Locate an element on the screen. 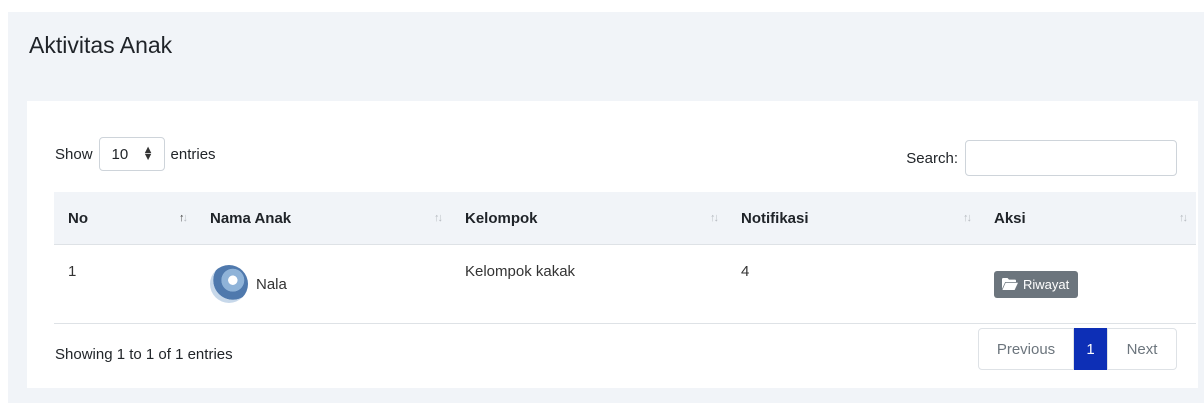 This screenshot has height=403, width=1204. entries-length-control: Show 10 ▲ ▼ entries is located at coordinates (135, 154).